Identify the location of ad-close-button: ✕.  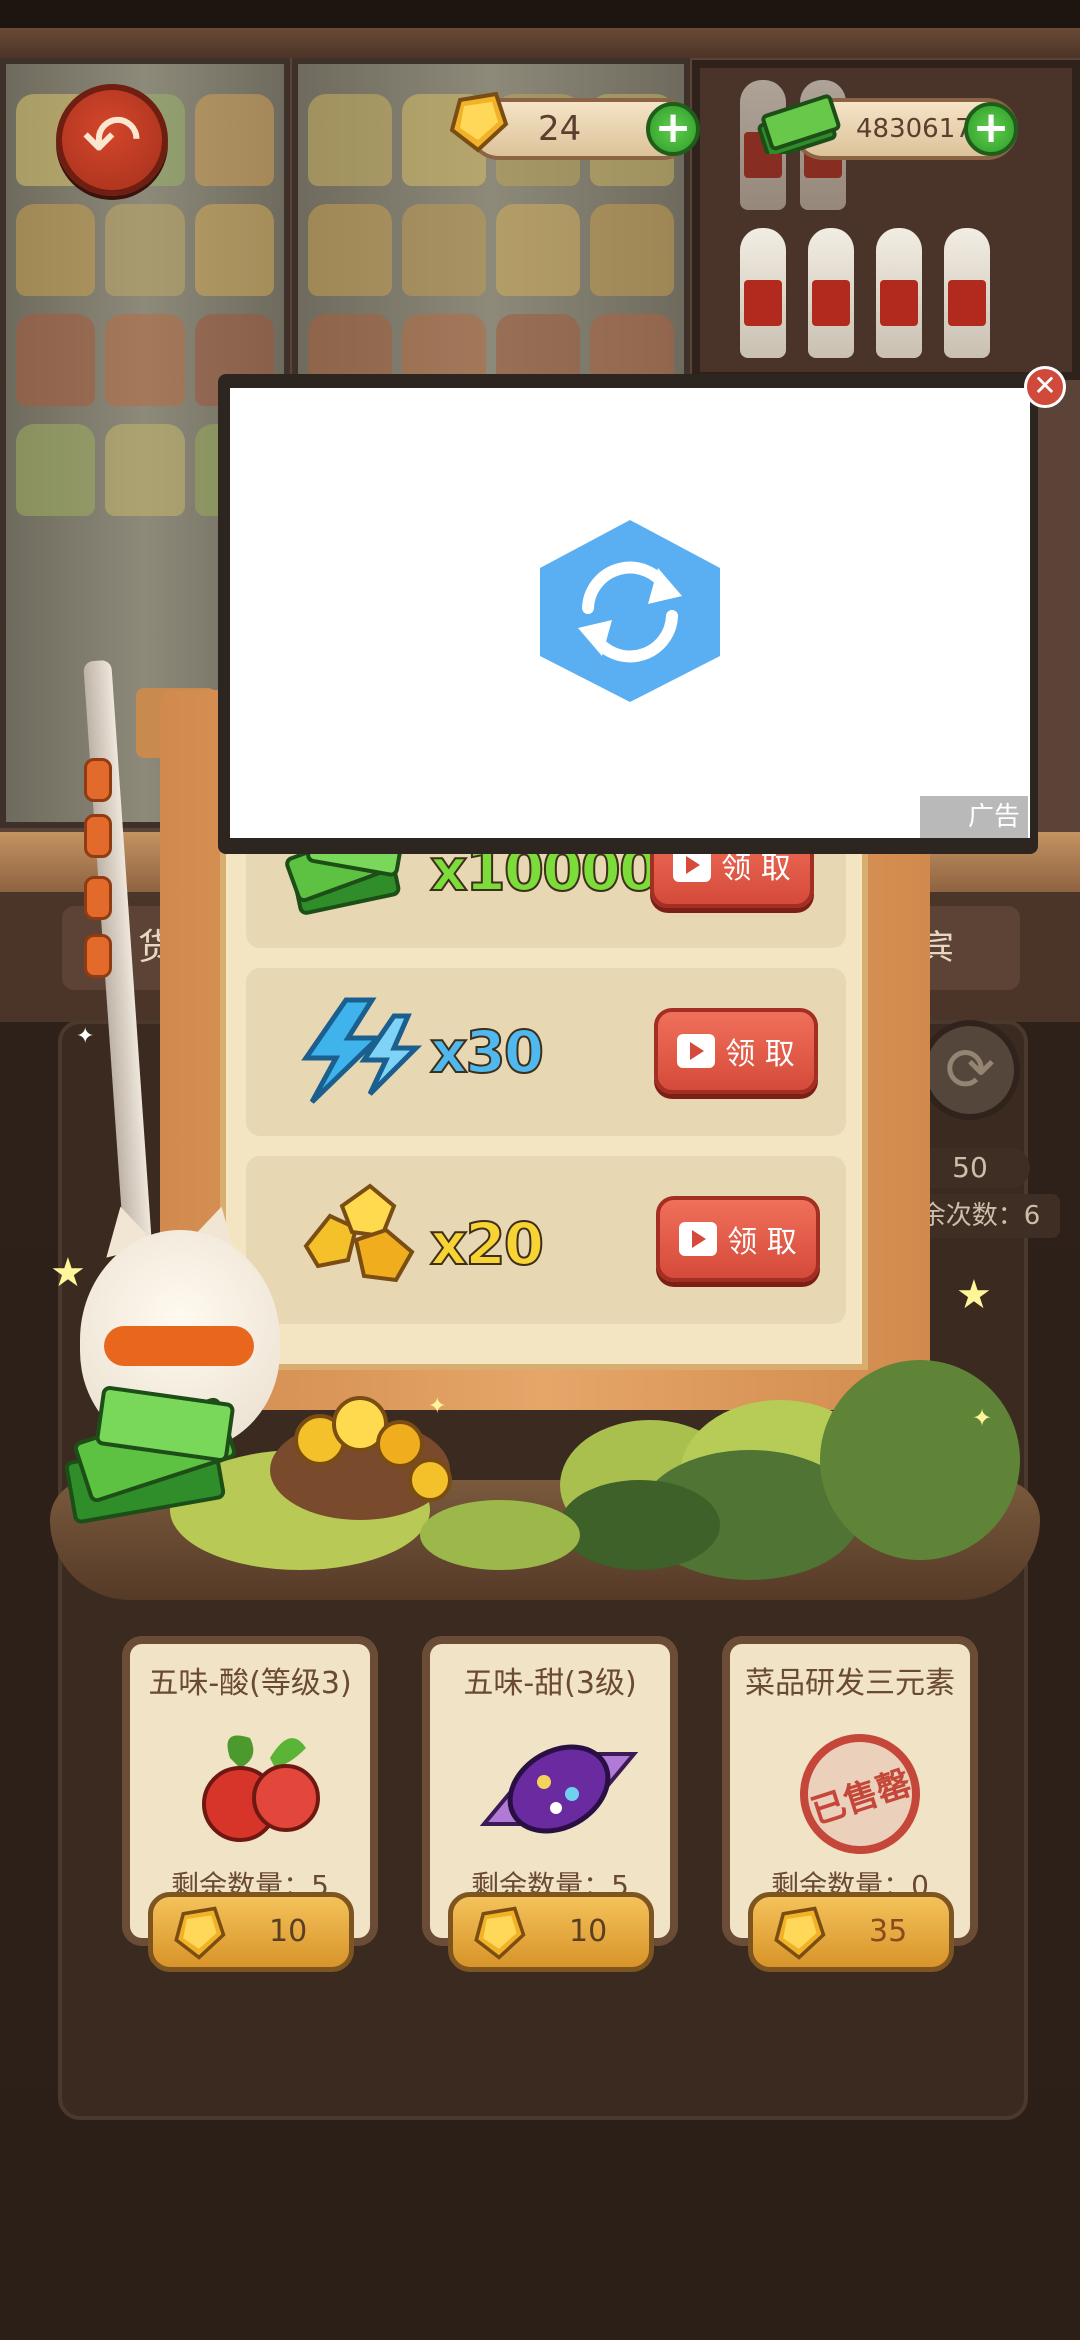
(1045, 387).